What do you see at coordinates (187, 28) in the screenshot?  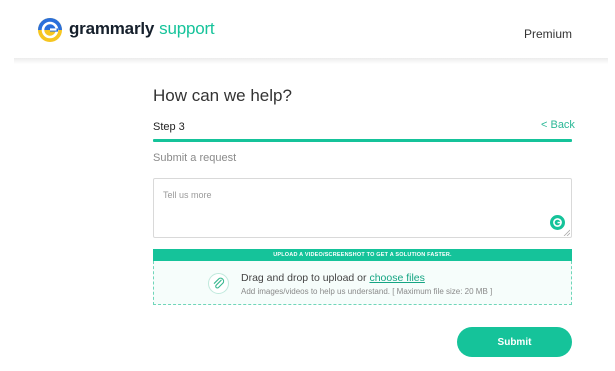 I see `brand-accent: support` at bounding box center [187, 28].